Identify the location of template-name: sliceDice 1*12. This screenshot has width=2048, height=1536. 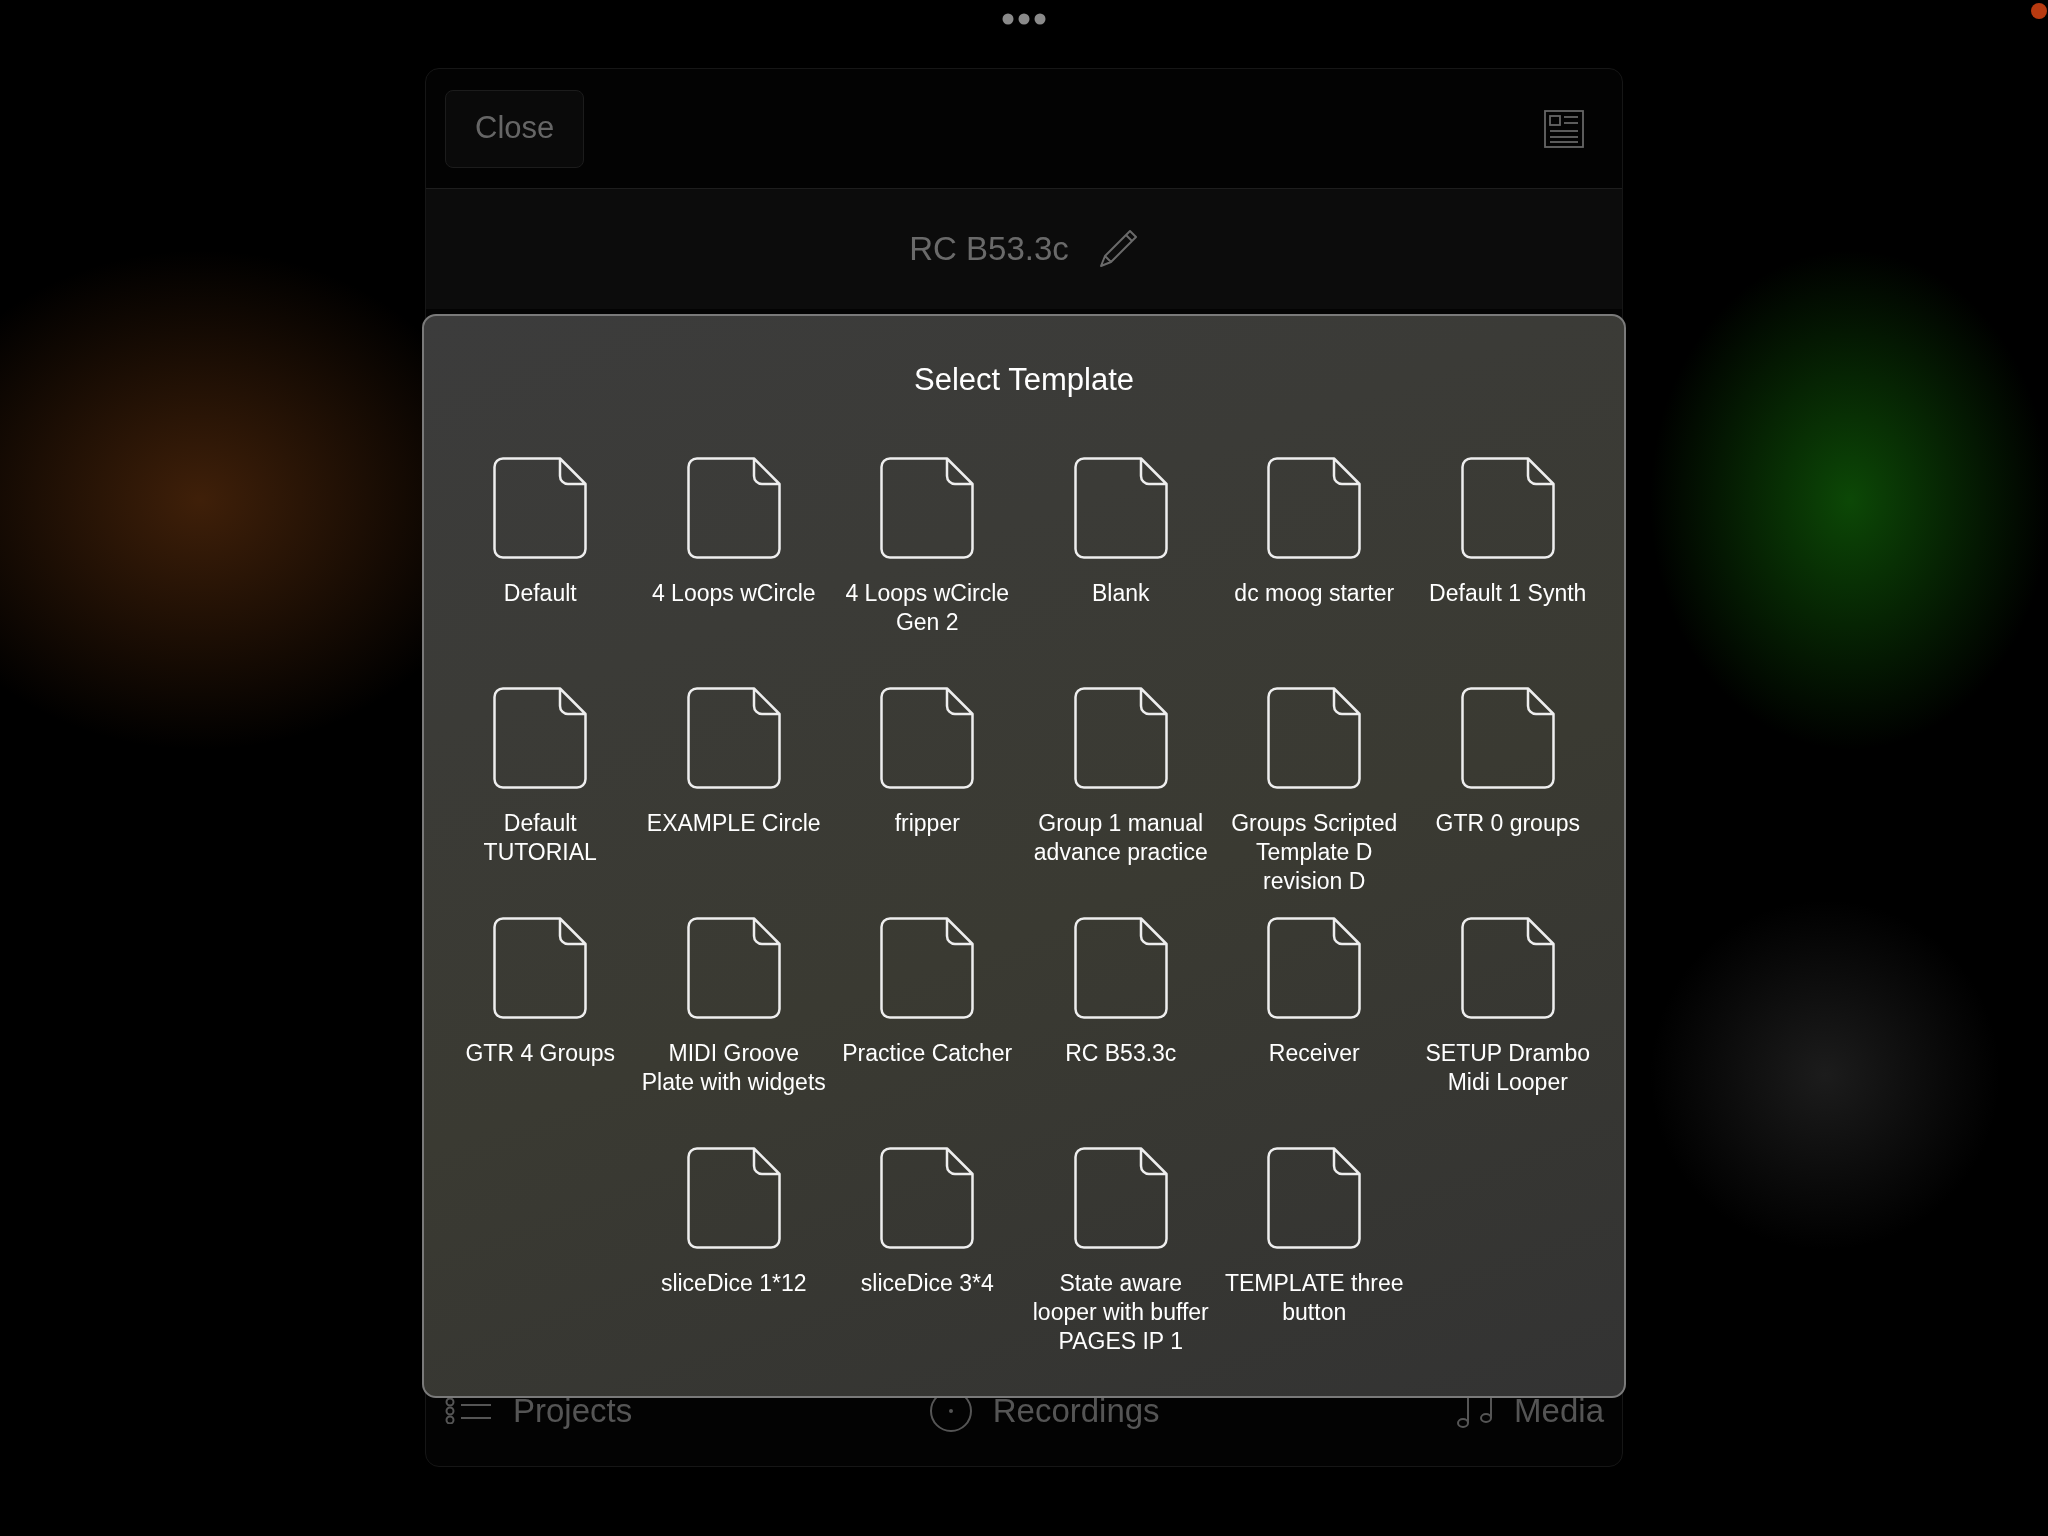
(734, 1283).